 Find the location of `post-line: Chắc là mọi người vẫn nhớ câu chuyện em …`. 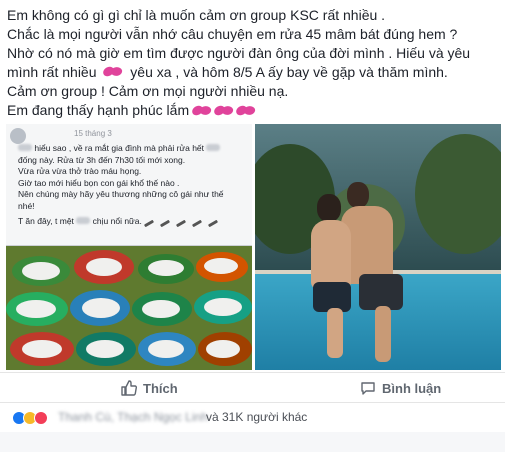

post-line: Chắc là mọi người vẫn nhớ câu chuyện em … is located at coordinates (232, 34).